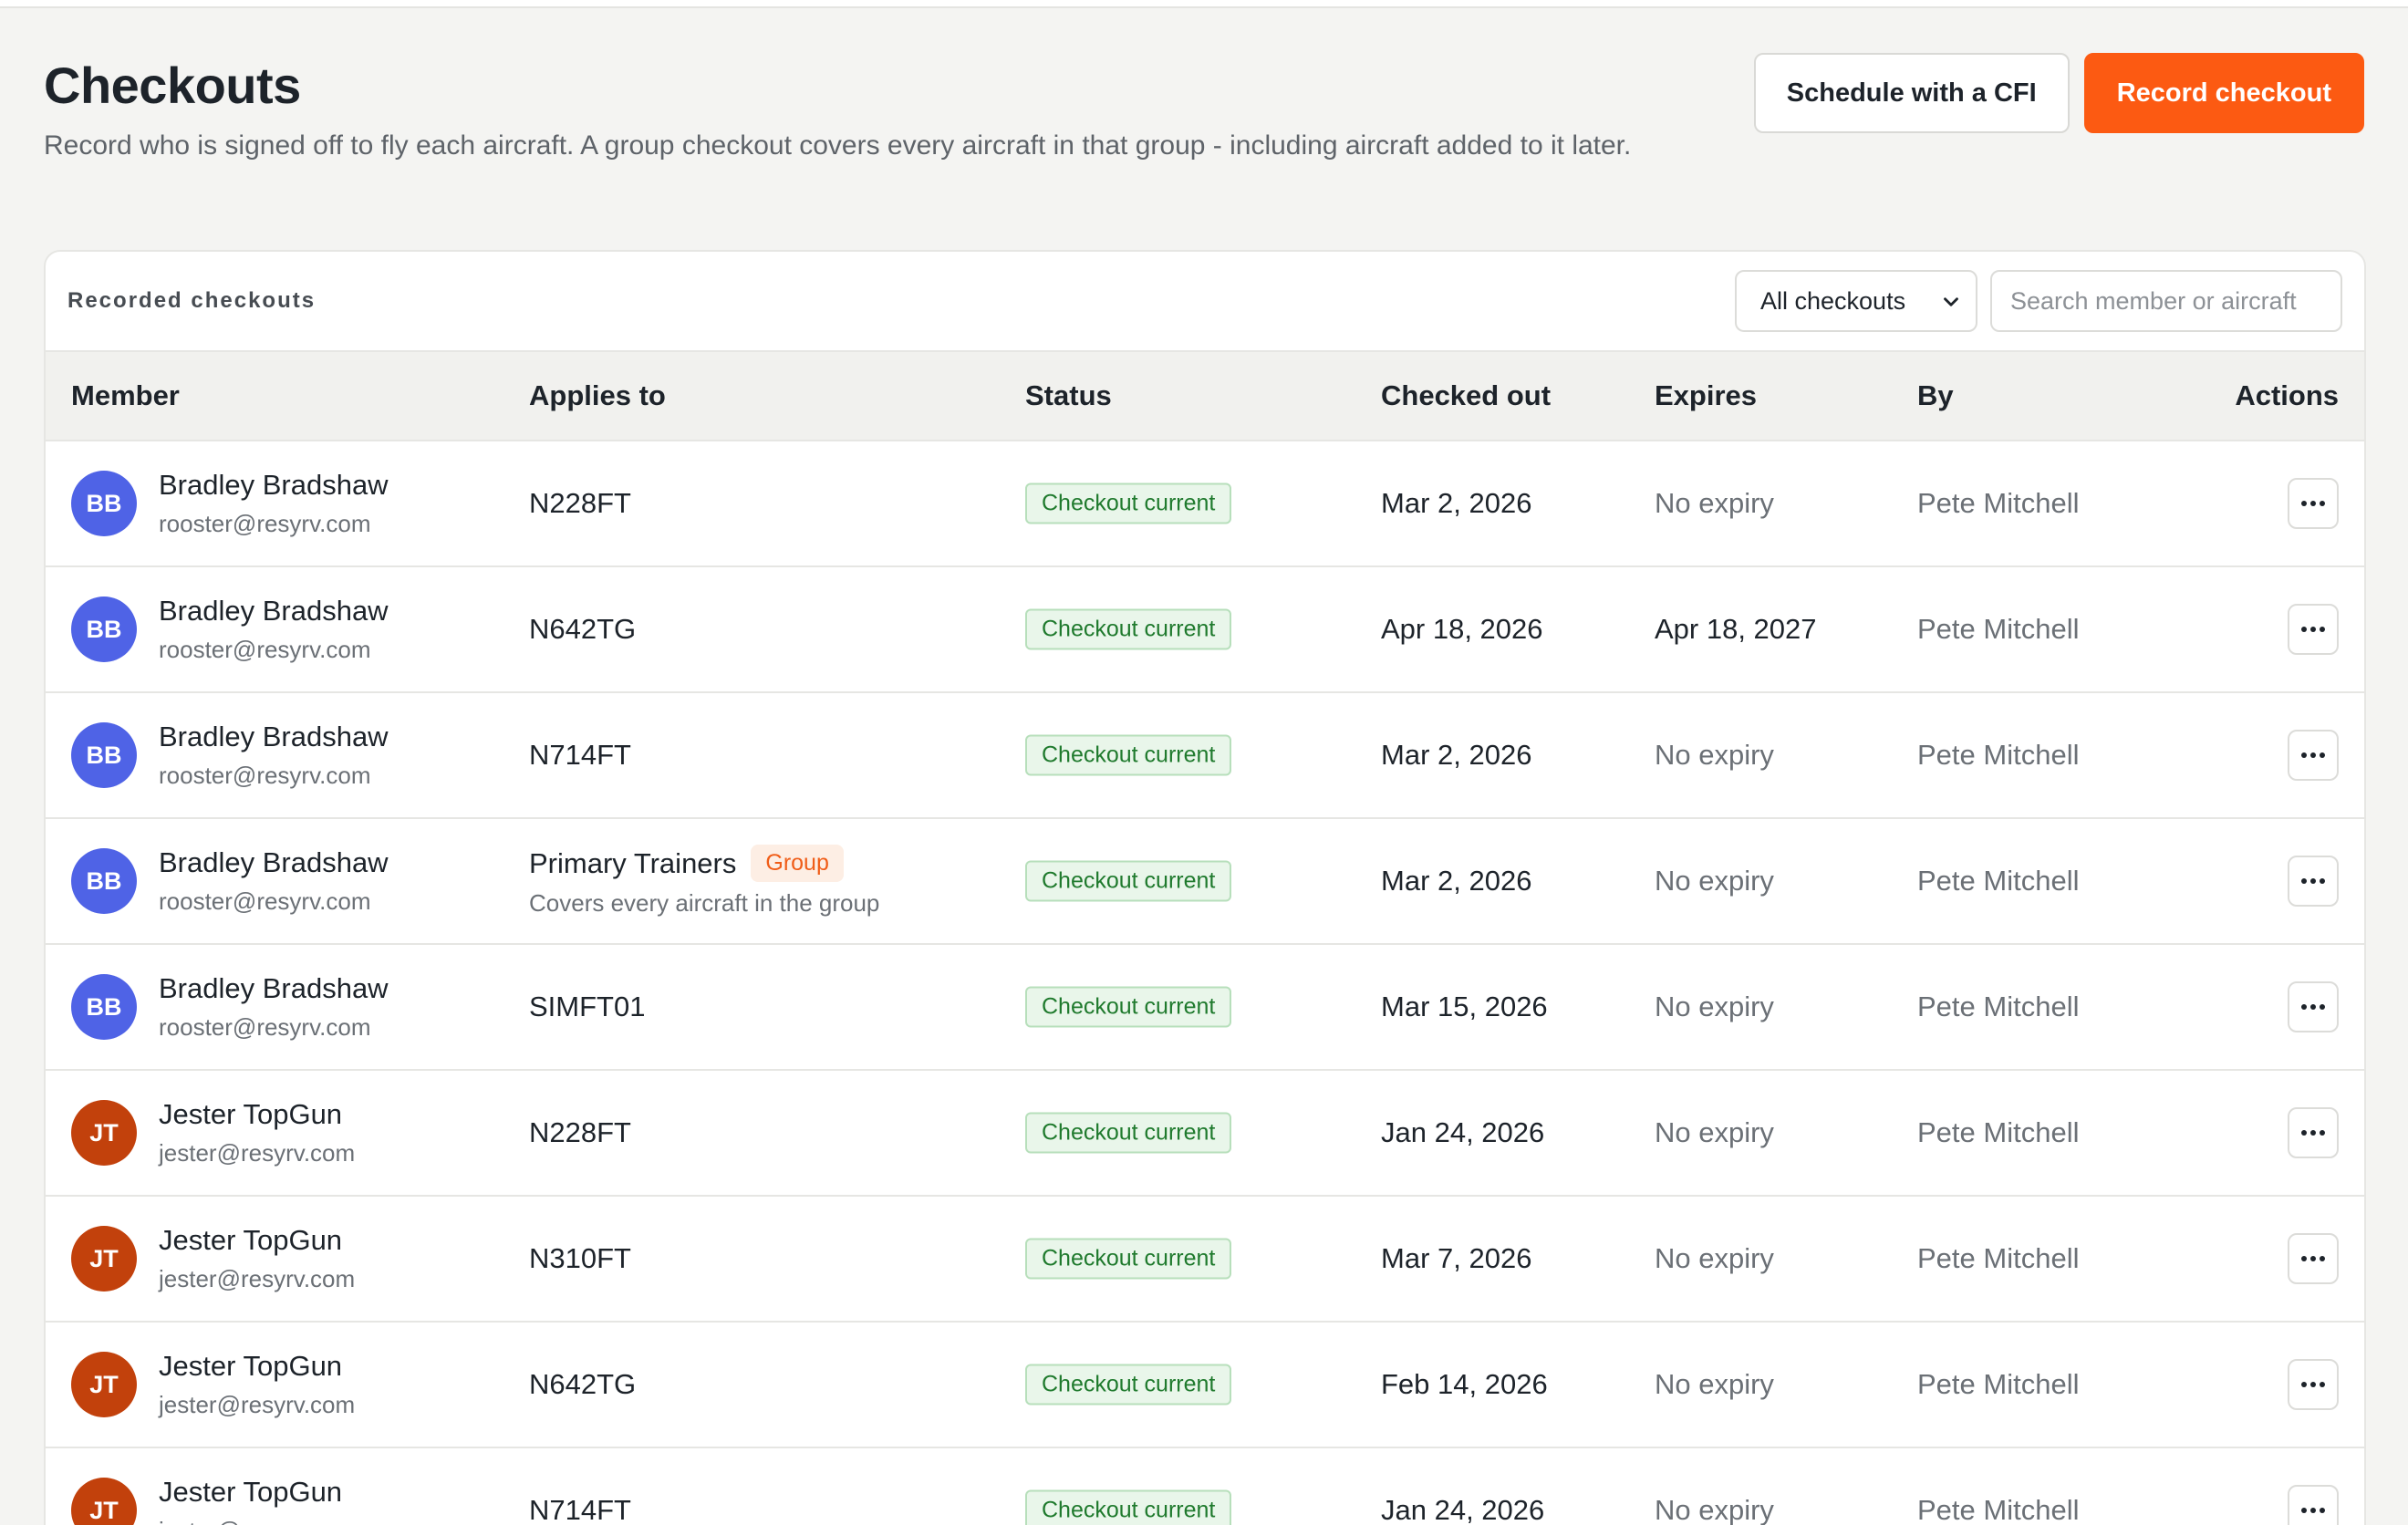 The height and width of the screenshot is (1525, 2408). Describe the element at coordinates (2224, 93) in the screenshot. I see `record-checkout-button: Record checkout` at that location.